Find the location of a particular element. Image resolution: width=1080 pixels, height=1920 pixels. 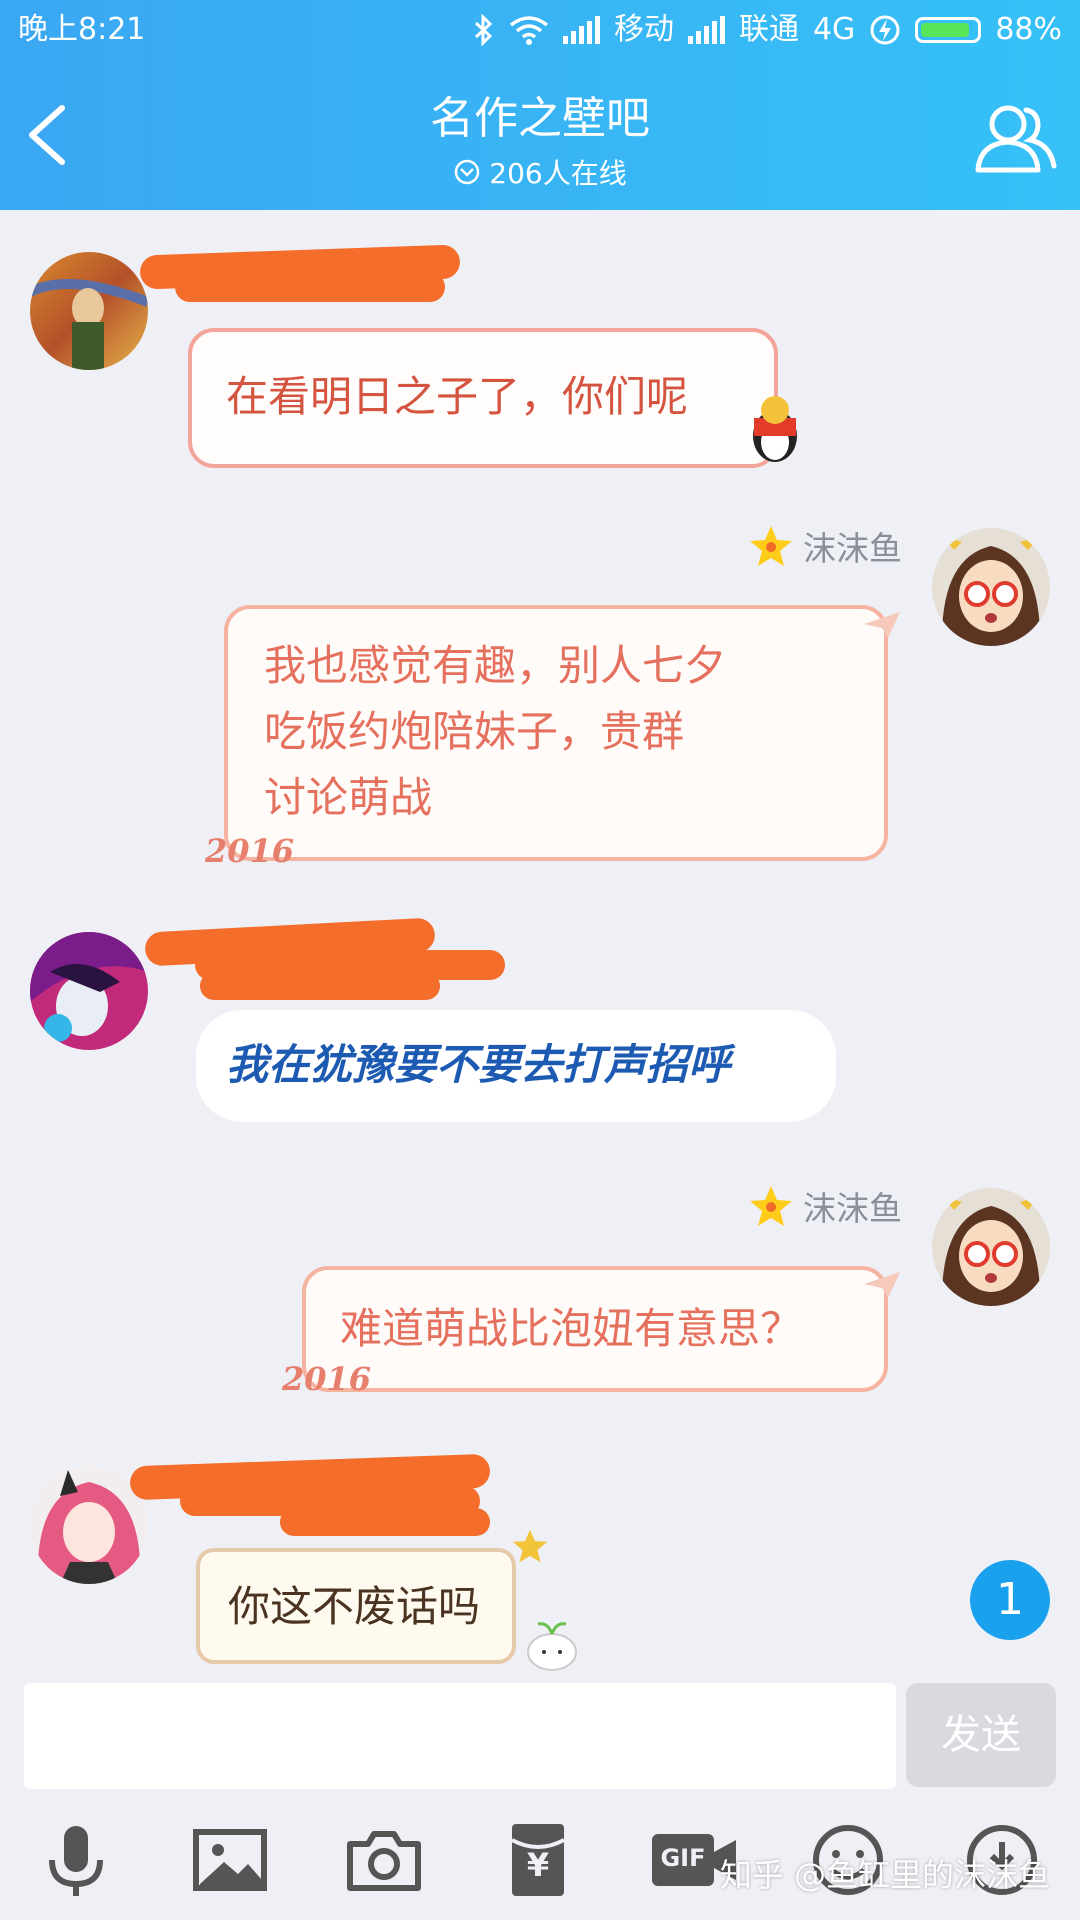

message-line: 吃饭约炮陪妹子，贵群 is located at coordinates (474, 731).